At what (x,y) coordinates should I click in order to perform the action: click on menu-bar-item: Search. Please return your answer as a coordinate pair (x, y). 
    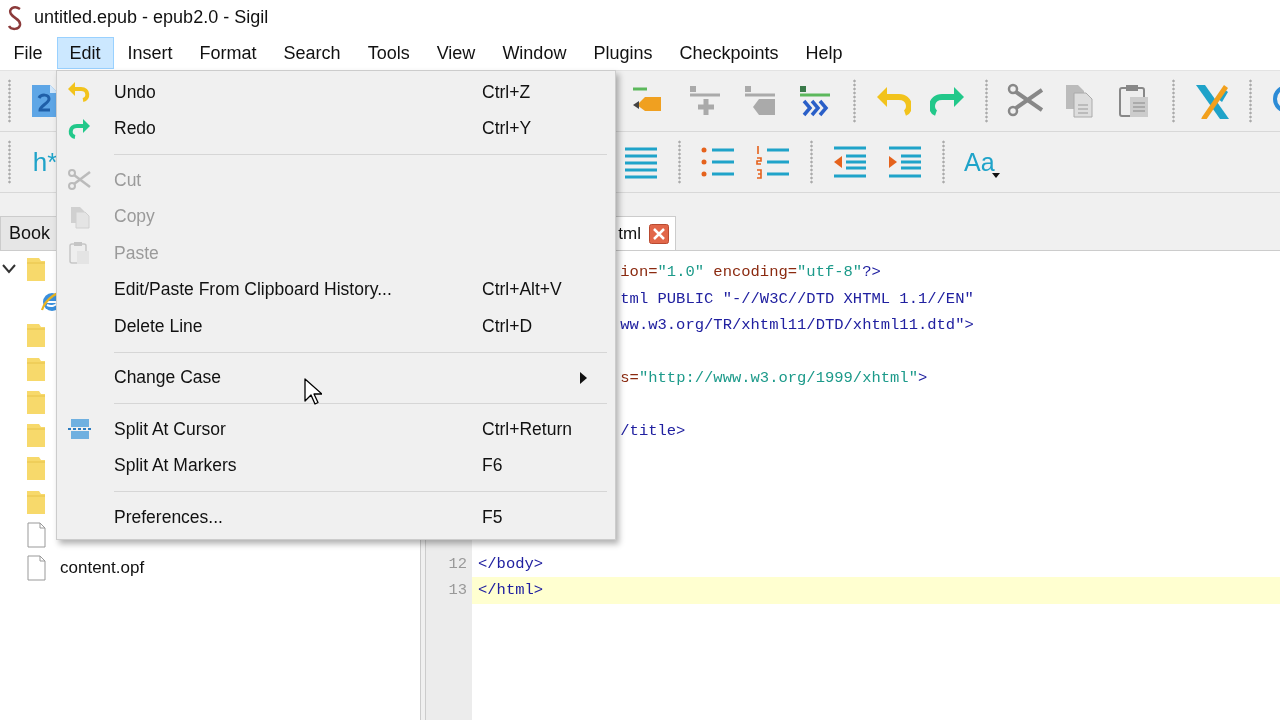
    Looking at the image, I should click on (312, 52).